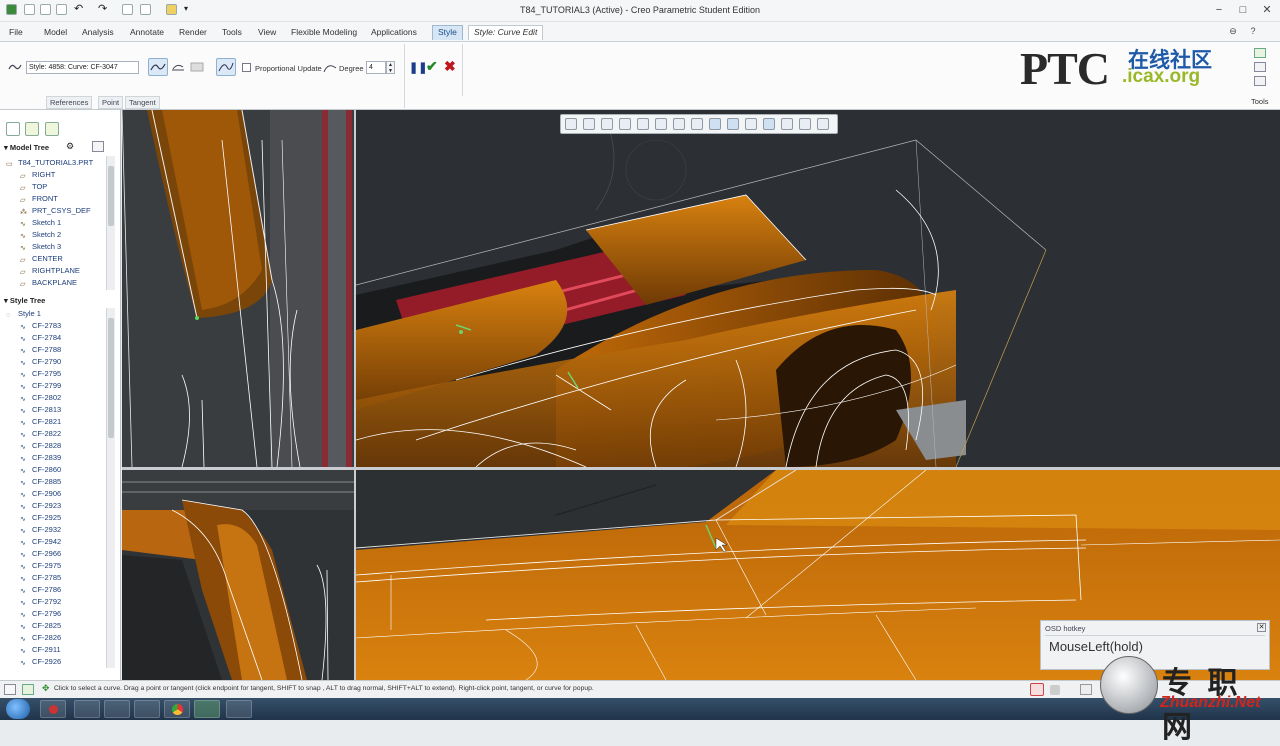 The height and width of the screenshot is (746, 1280). What do you see at coordinates (98, 146) in the screenshot?
I see `tree-show-icon` at bounding box center [98, 146].